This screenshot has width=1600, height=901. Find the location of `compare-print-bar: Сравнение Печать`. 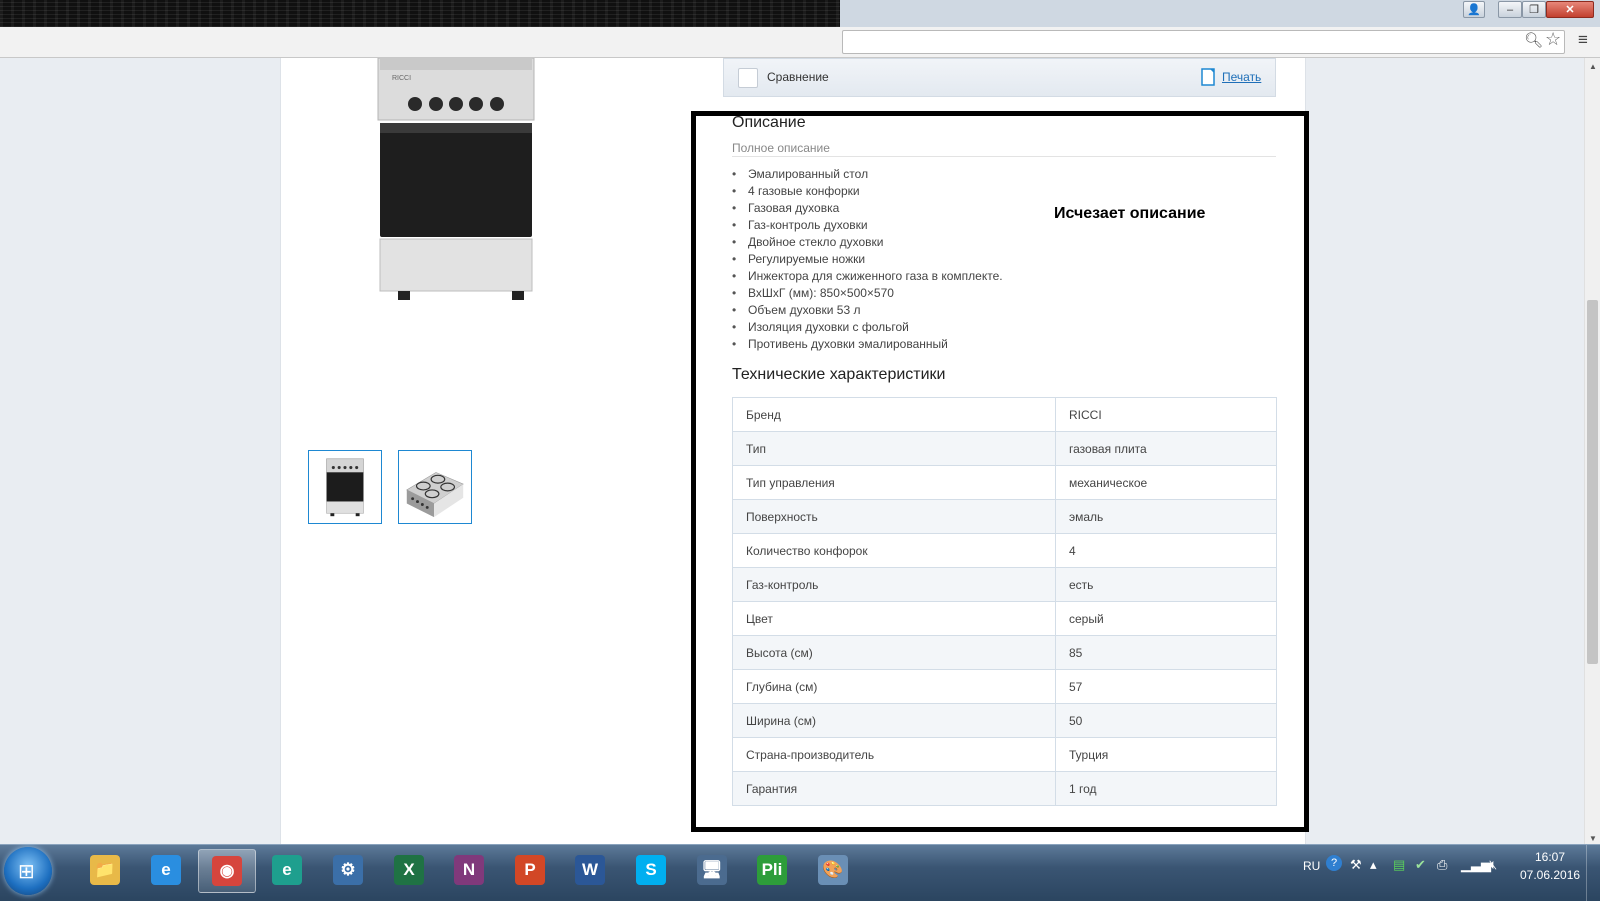

compare-print-bar: Сравнение Печать is located at coordinates (999, 77).